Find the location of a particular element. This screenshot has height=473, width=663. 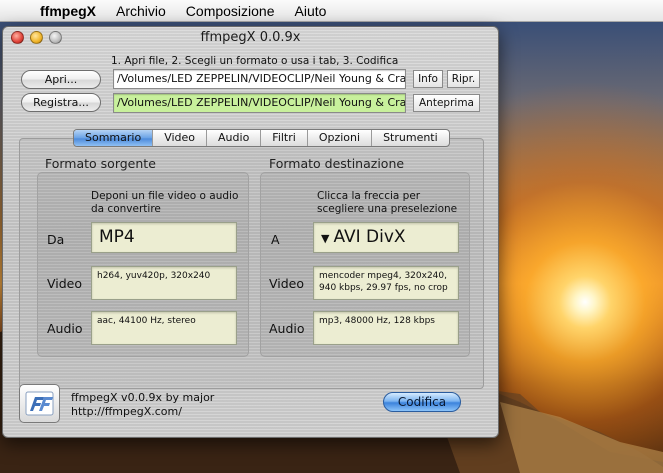

window-controls is located at coordinates (36, 37).